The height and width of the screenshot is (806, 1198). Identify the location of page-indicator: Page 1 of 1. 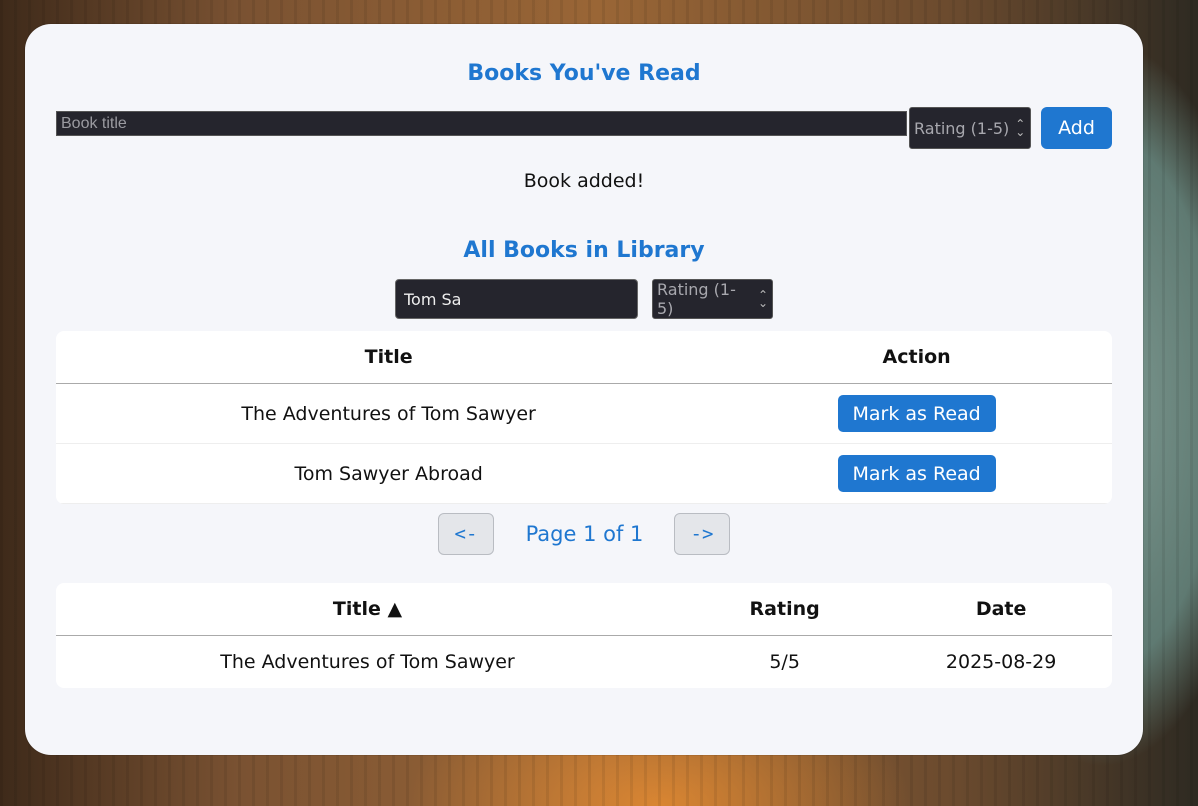
(584, 534).